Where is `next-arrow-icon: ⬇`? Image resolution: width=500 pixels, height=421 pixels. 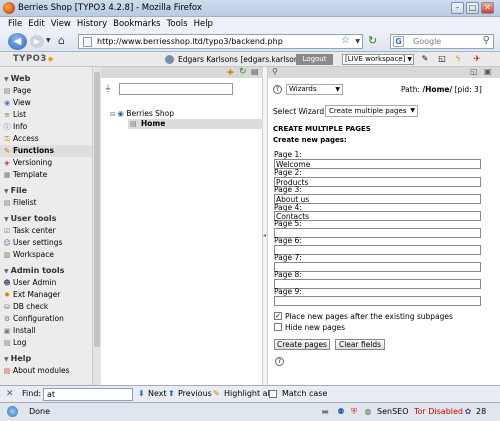
next-arrow-icon: ⬇ is located at coordinates (141, 393).